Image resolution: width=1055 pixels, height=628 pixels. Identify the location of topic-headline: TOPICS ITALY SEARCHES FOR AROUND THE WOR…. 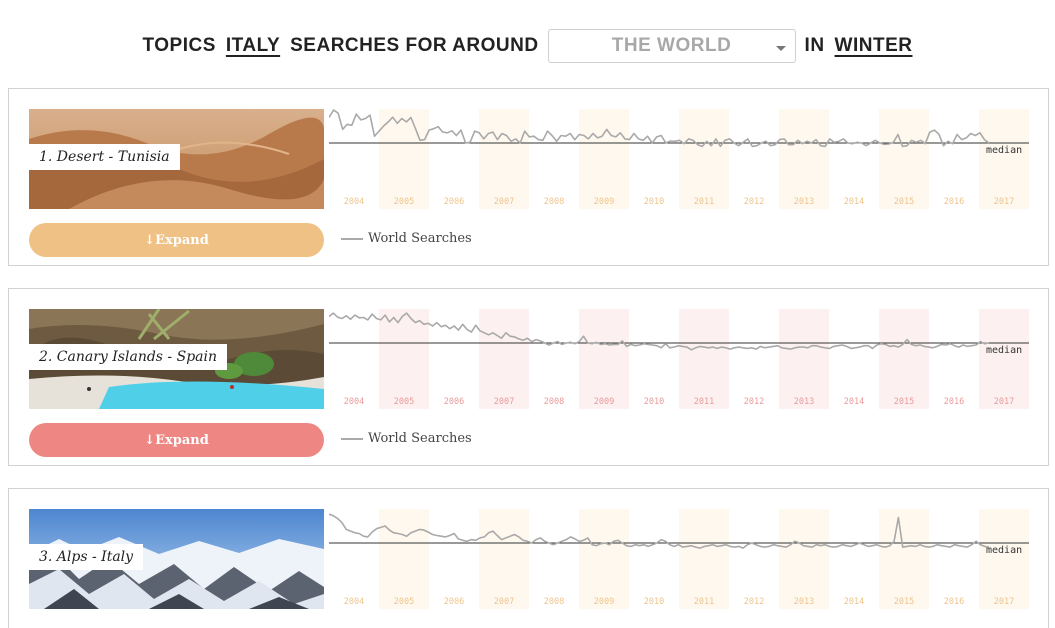
(527, 46).